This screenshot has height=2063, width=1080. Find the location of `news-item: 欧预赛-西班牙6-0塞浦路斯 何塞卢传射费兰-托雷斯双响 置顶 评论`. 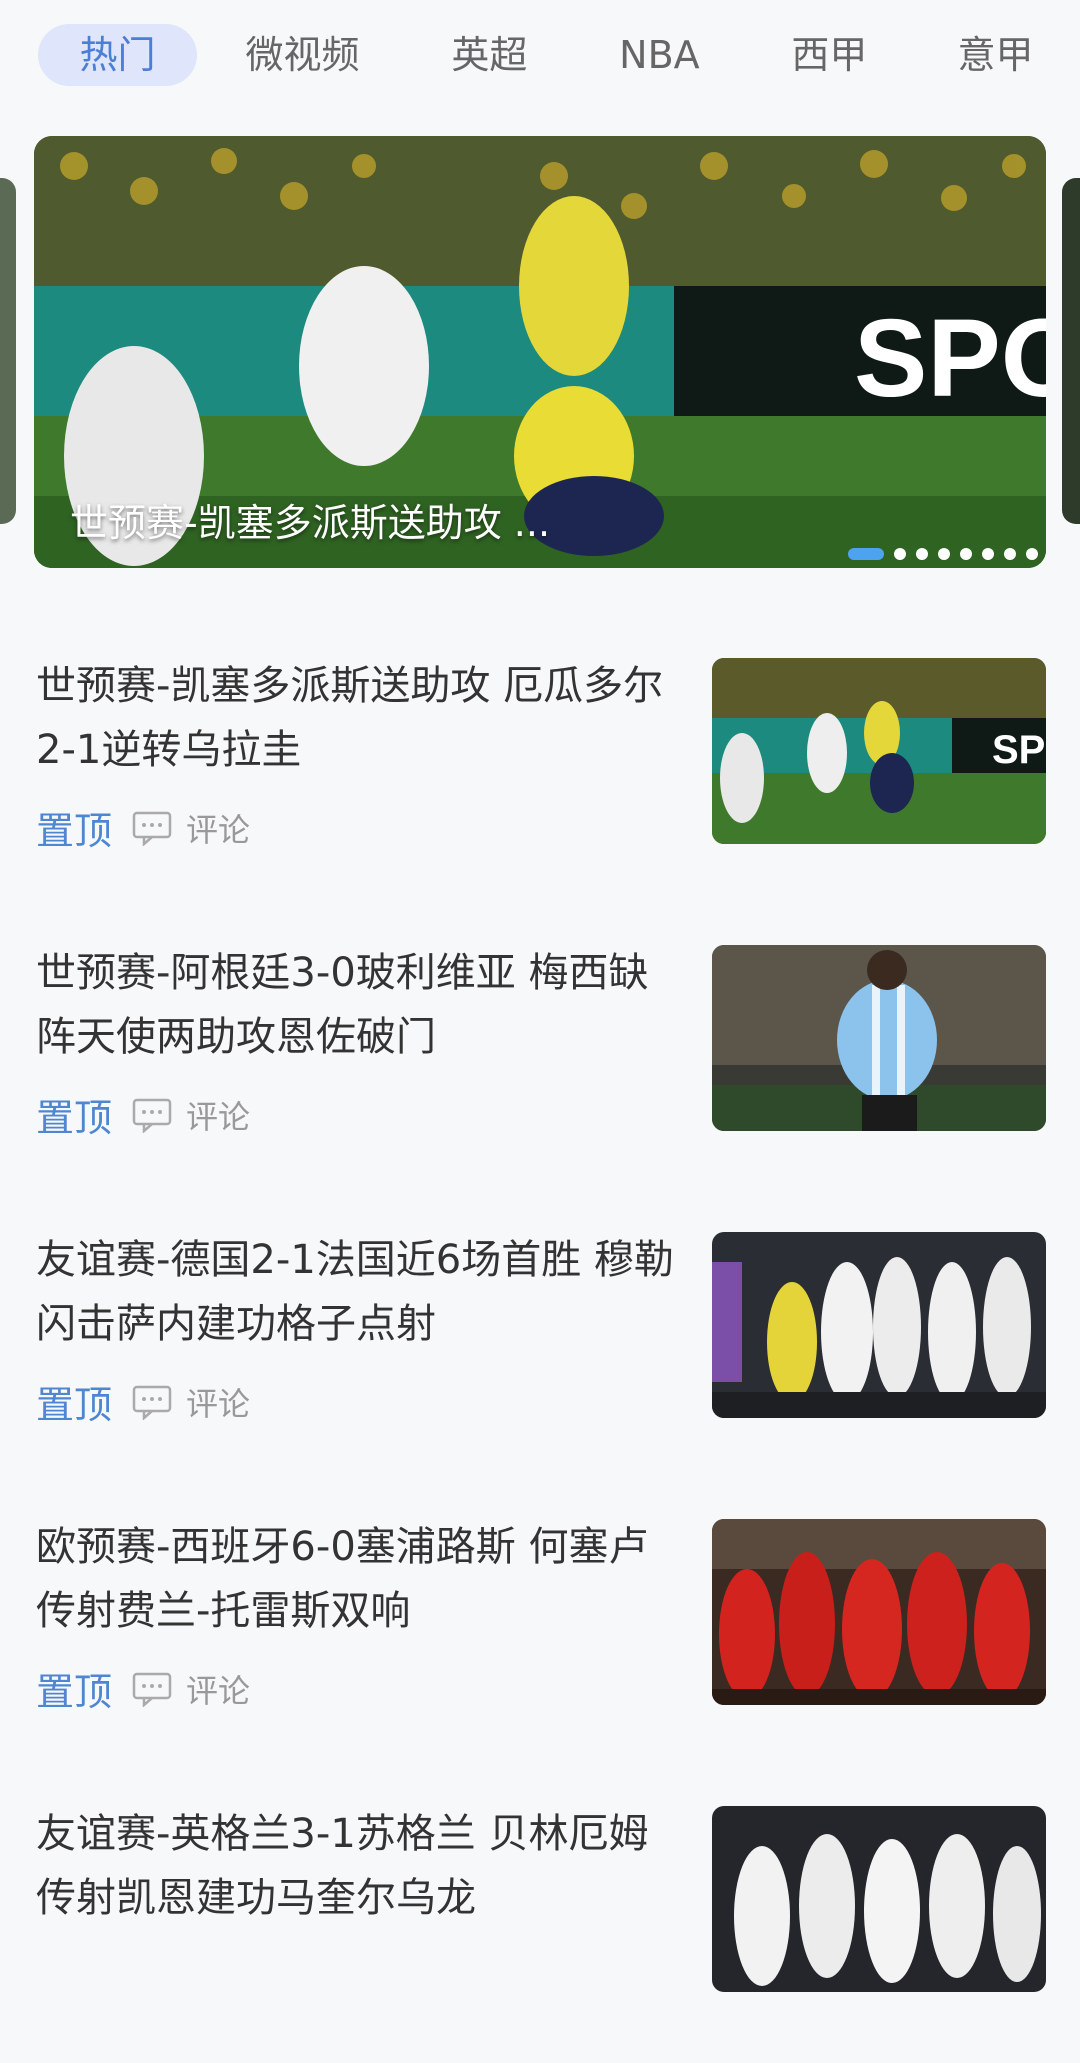

news-item: 欧预赛-西班牙6-0塞浦路斯 何塞卢传射费兰-托雷斯双响 置顶 评论 is located at coordinates (540, 1632).